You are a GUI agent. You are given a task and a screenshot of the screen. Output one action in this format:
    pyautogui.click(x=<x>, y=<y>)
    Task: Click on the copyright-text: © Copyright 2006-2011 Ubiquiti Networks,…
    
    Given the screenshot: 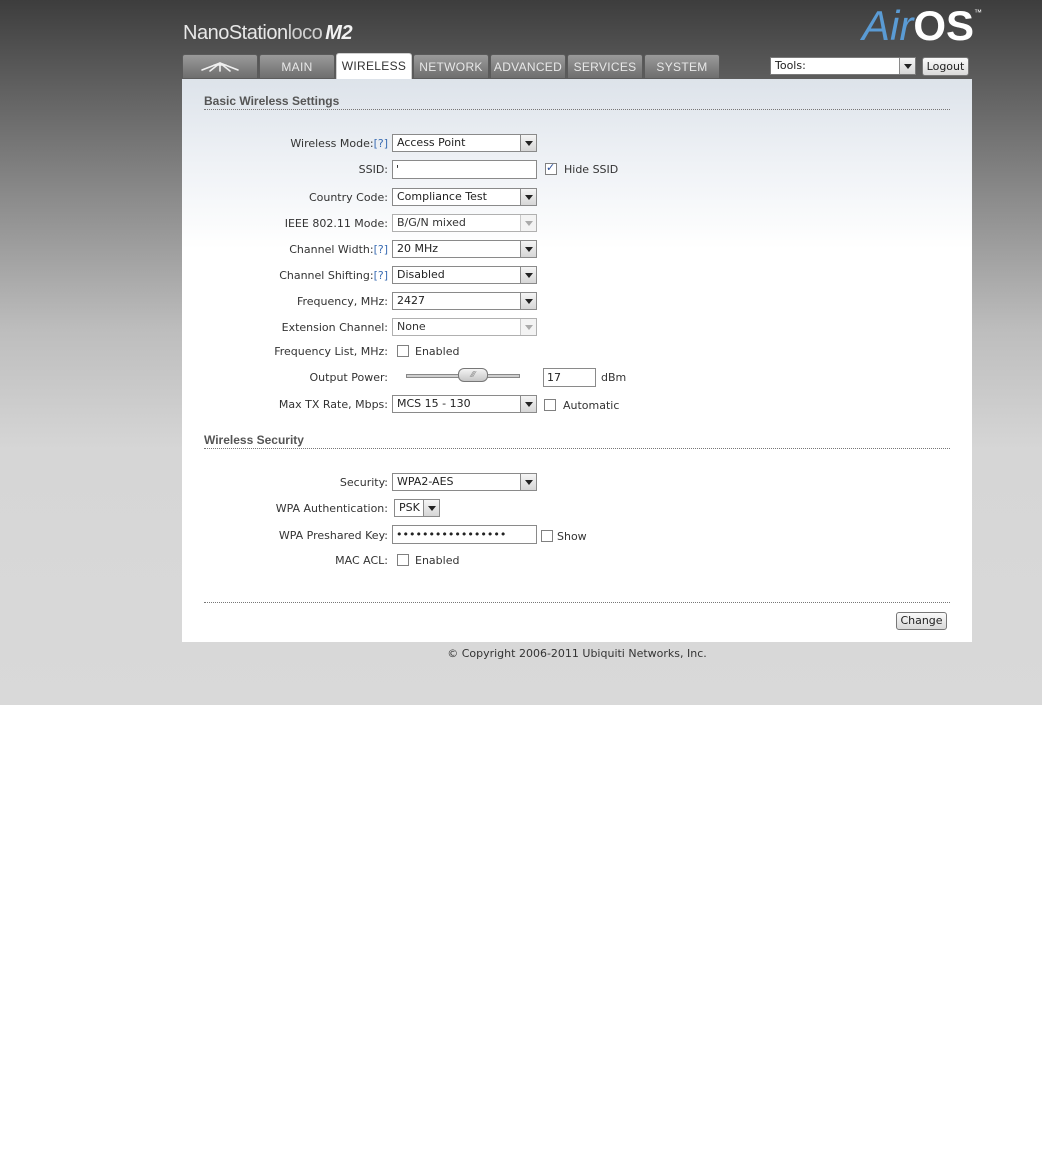 What is the action you would take?
    pyautogui.click(x=577, y=653)
    